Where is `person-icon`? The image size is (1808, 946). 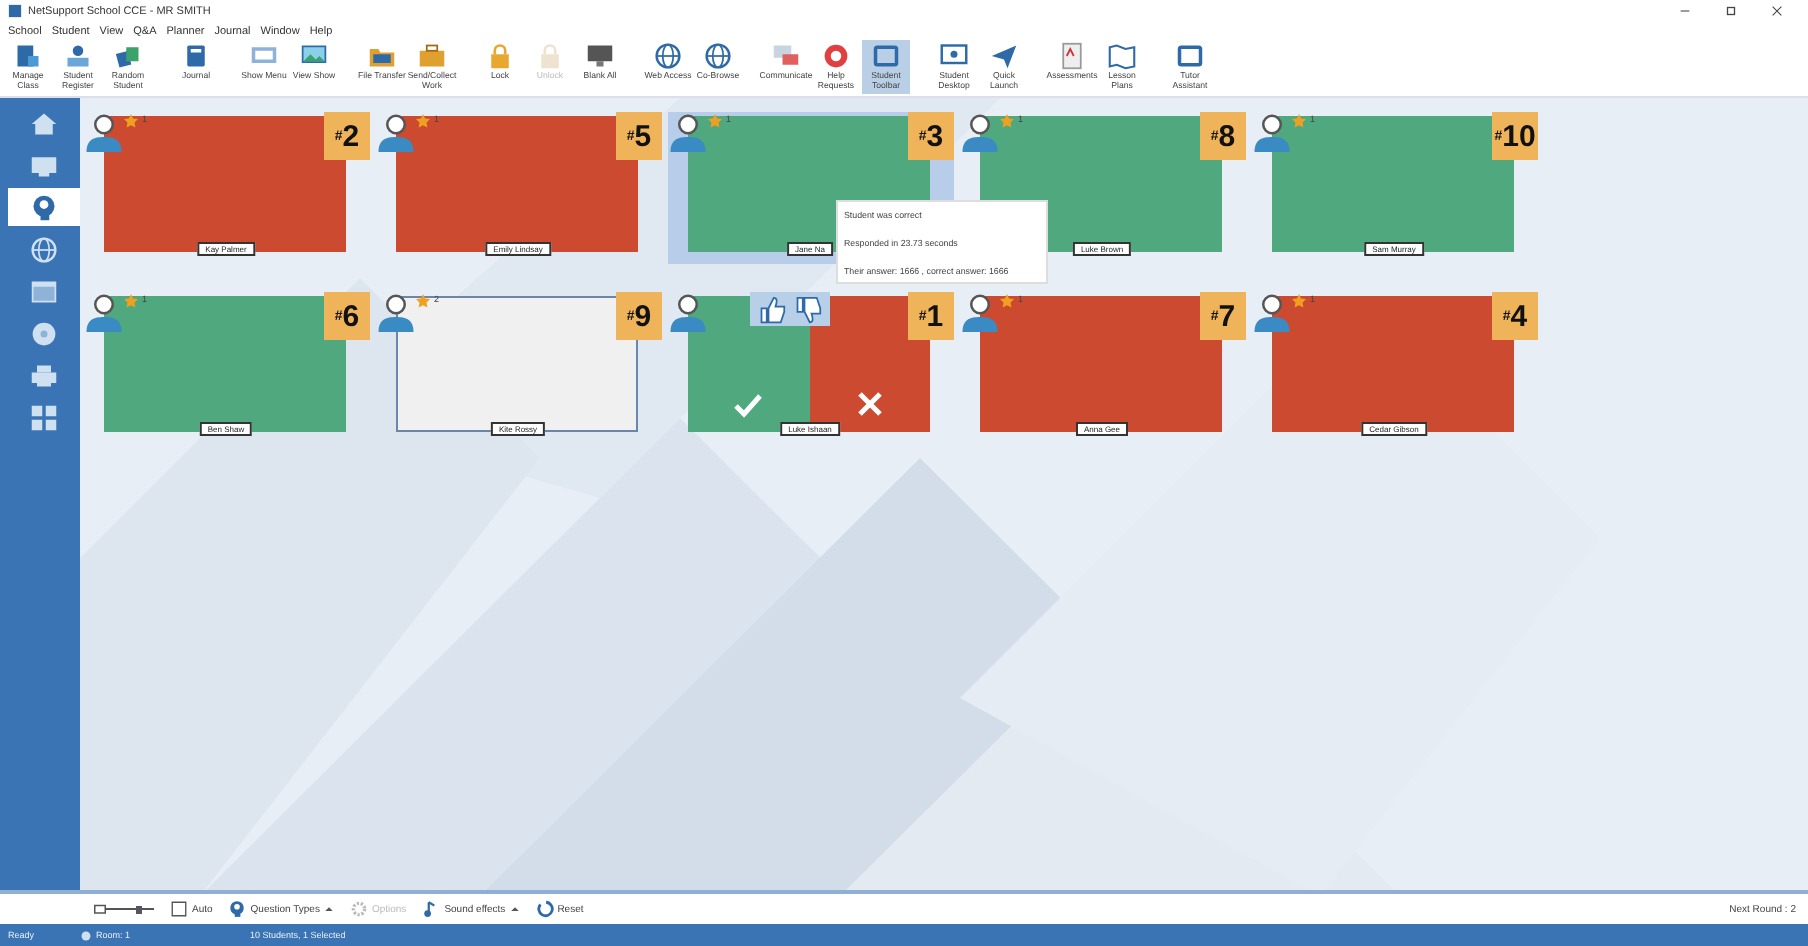 person-icon is located at coordinates (78, 56).